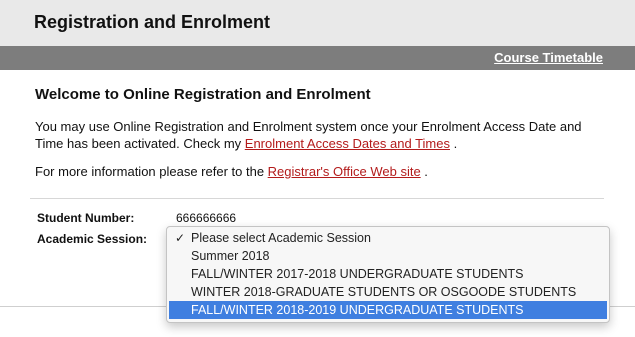  Describe the element at coordinates (180, 238) in the screenshot. I see `checkmark-icon: ✓` at that location.